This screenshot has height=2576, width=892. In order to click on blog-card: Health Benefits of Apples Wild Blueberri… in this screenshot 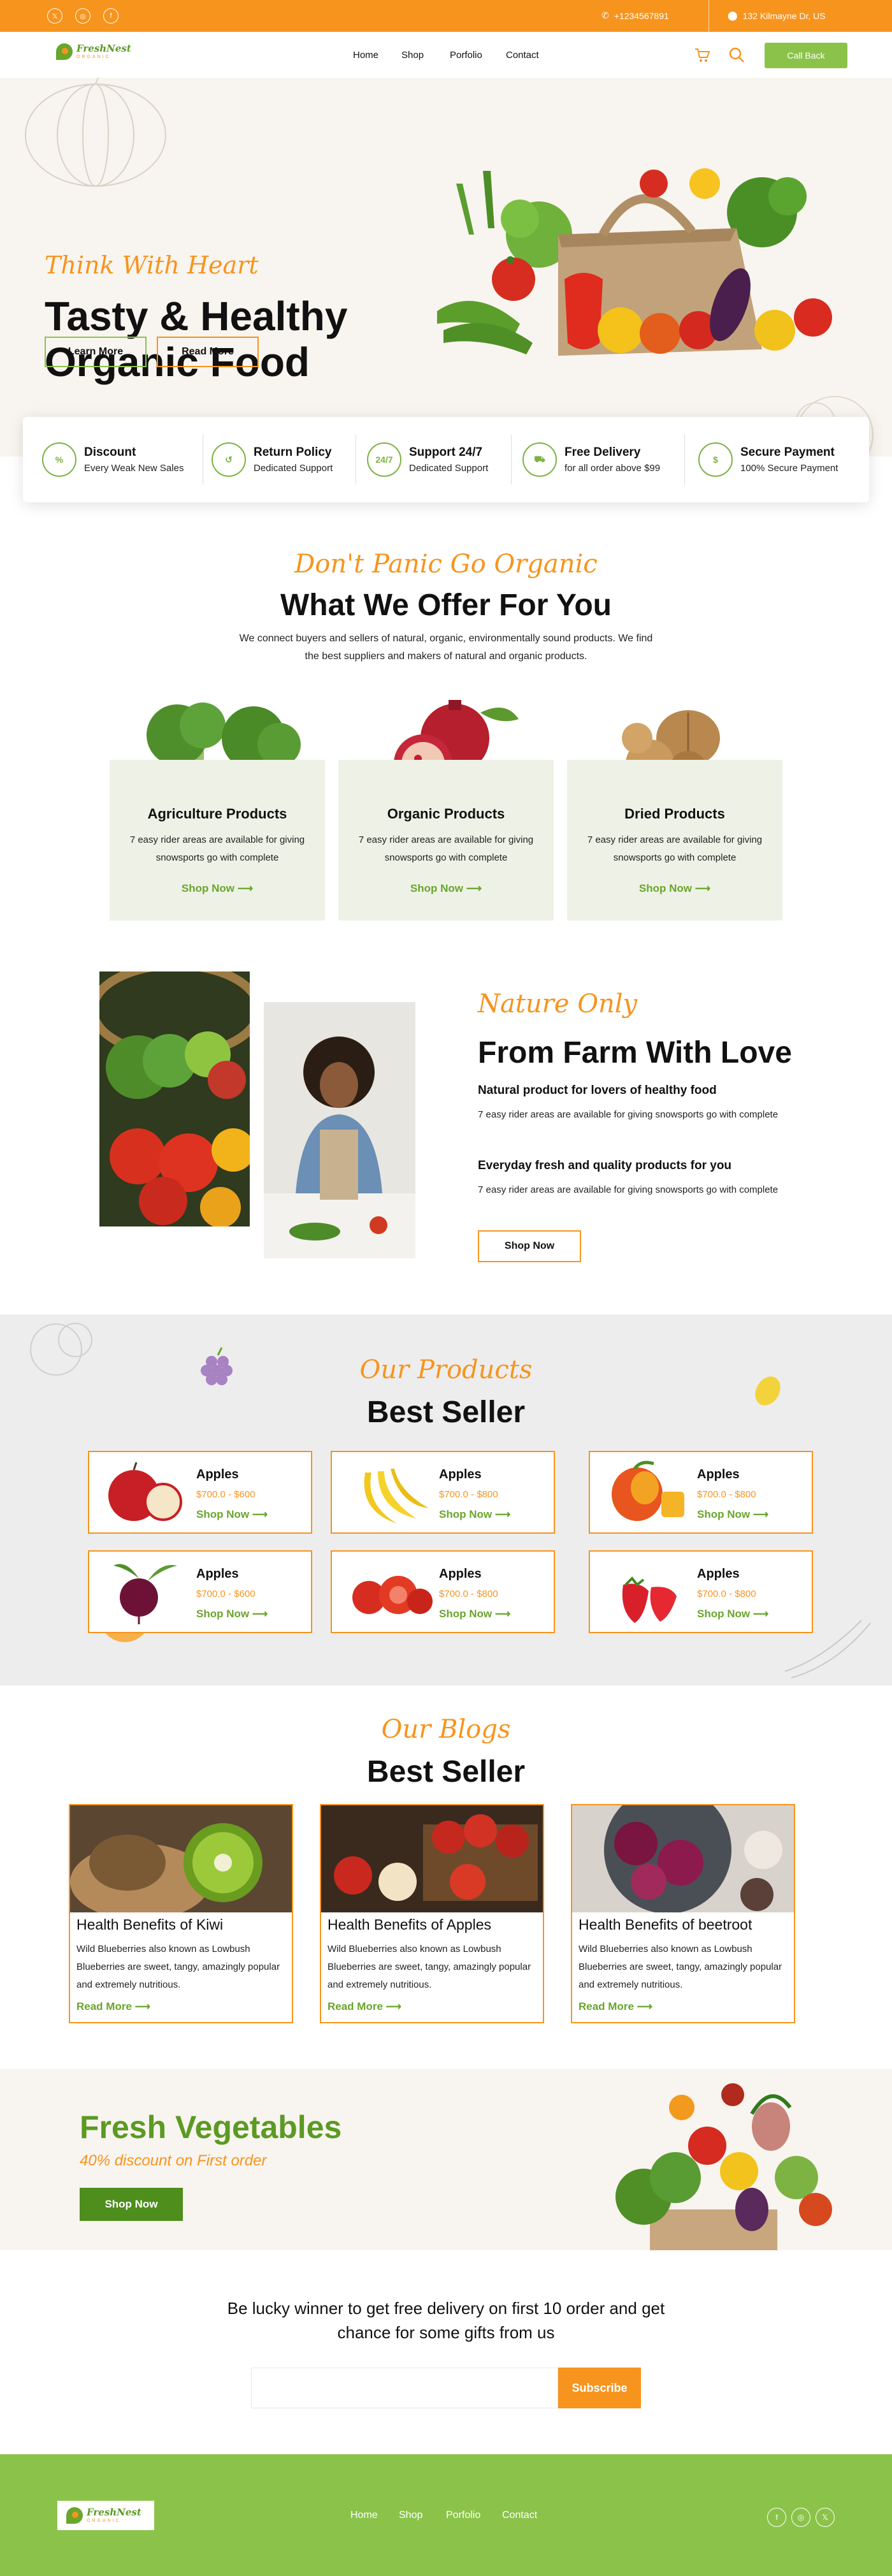, I will do `click(432, 1913)`.